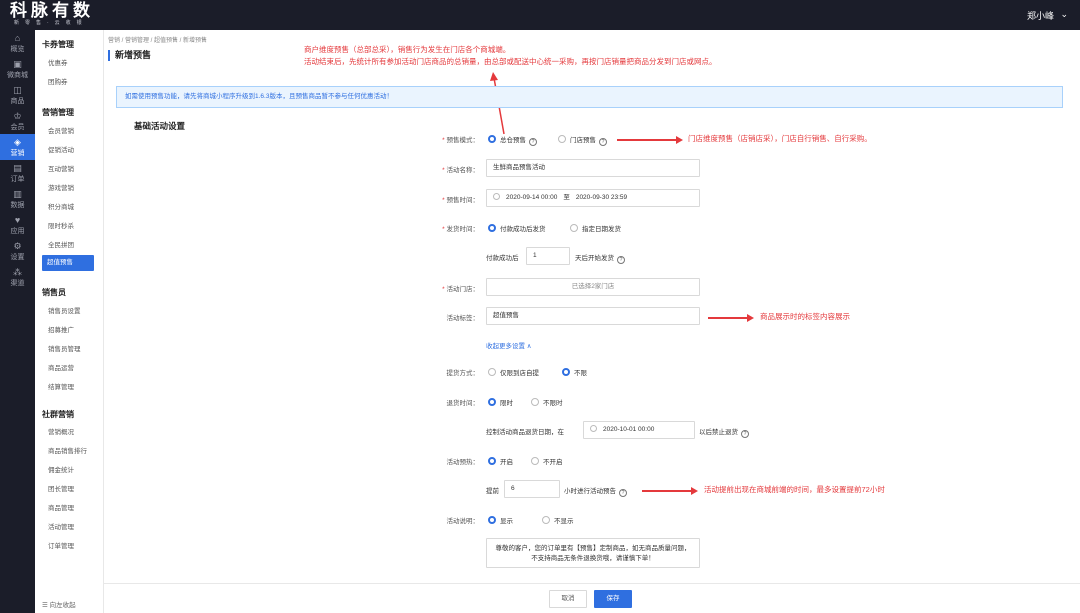 The height and width of the screenshot is (613, 1080). What do you see at coordinates (590, 491) in the screenshot?
I see `preheat-suffix-text: 小时进行活动预告` at bounding box center [590, 491].